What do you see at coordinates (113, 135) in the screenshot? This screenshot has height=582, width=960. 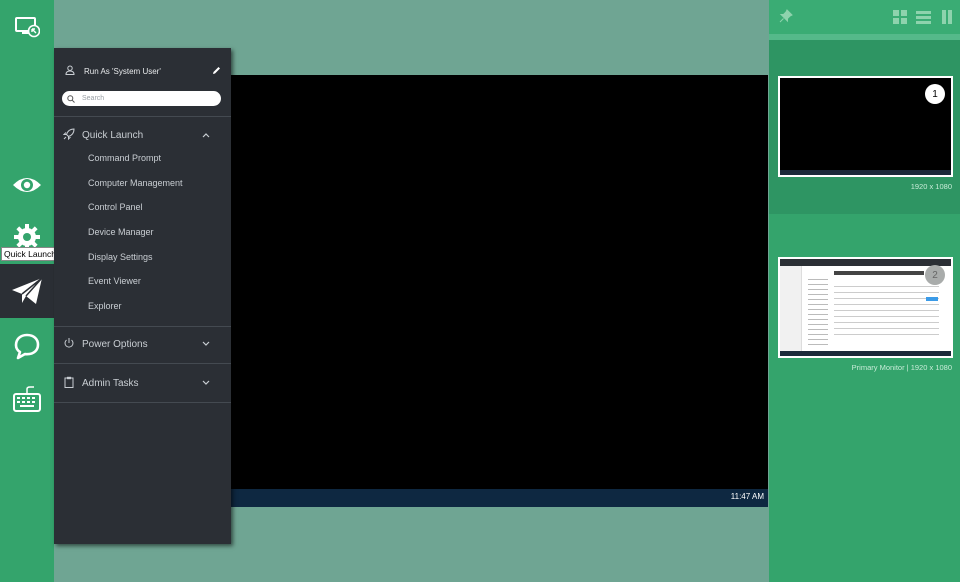 I see `quick-launch-section-label: Quick Launch` at bounding box center [113, 135].